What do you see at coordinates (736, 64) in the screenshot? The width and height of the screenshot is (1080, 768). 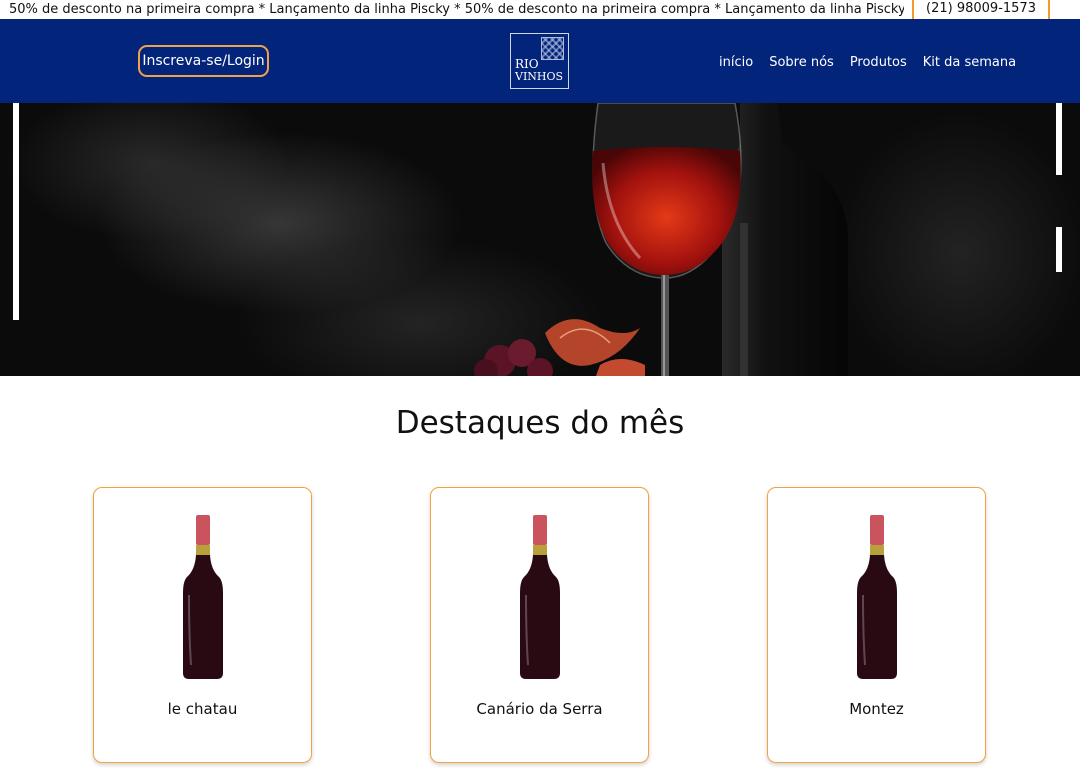 I see `nav-inicio: início` at bounding box center [736, 64].